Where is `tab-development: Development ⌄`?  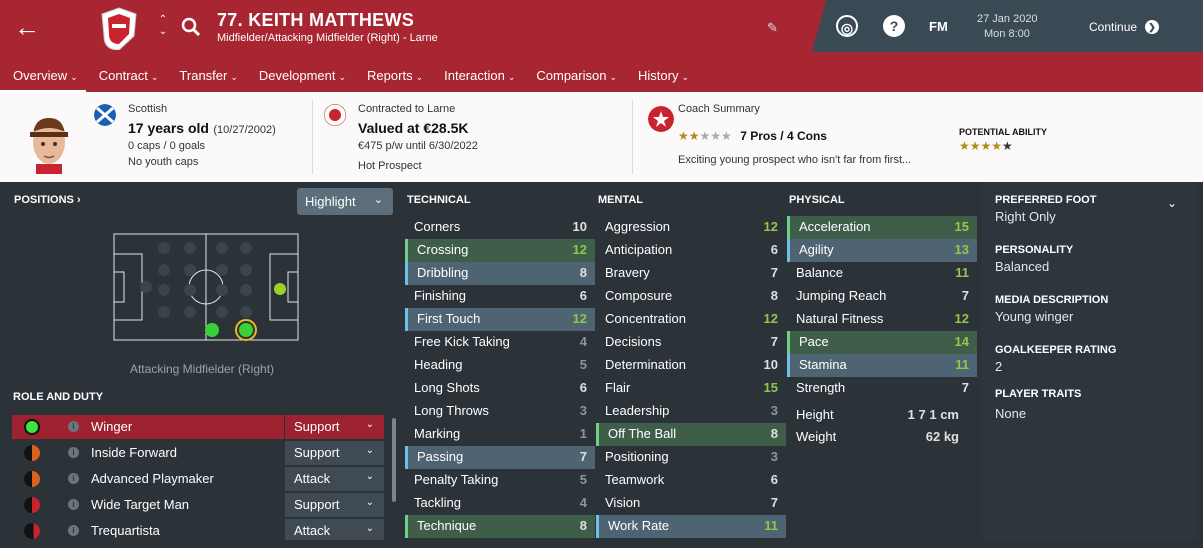
tab-development: Development ⌄ is located at coordinates (300, 78).